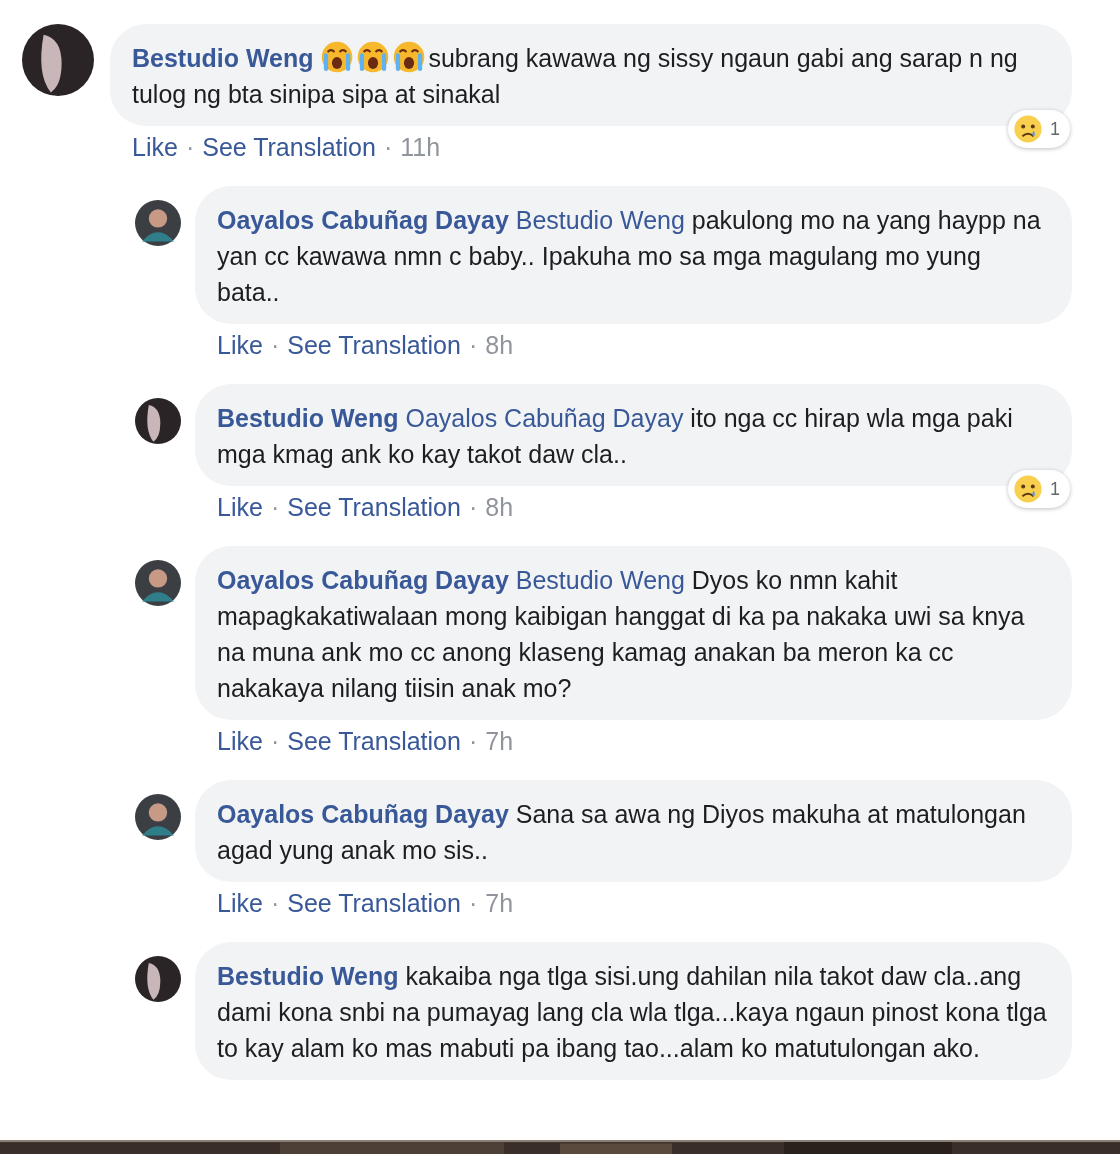 The image size is (1120, 1154). What do you see at coordinates (615, 436) in the screenshot?
I see `comment-text: Bestudio Weng Oayalos Cabuñag Dayay ito nga cc hirap wla mga paki mga kmag ank ko kay takot daw cla..` at bounding box center [615, 436].